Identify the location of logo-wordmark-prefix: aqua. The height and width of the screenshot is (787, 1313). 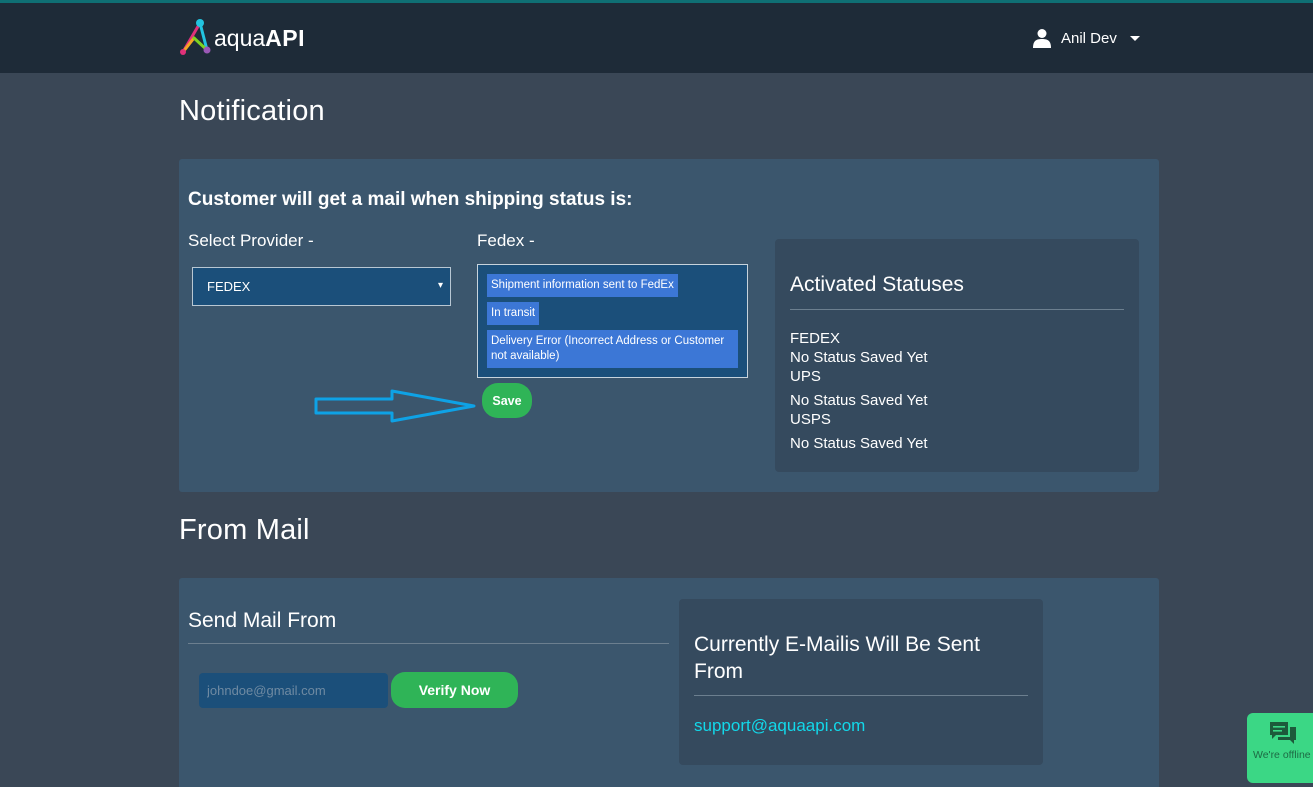
(240, 38).